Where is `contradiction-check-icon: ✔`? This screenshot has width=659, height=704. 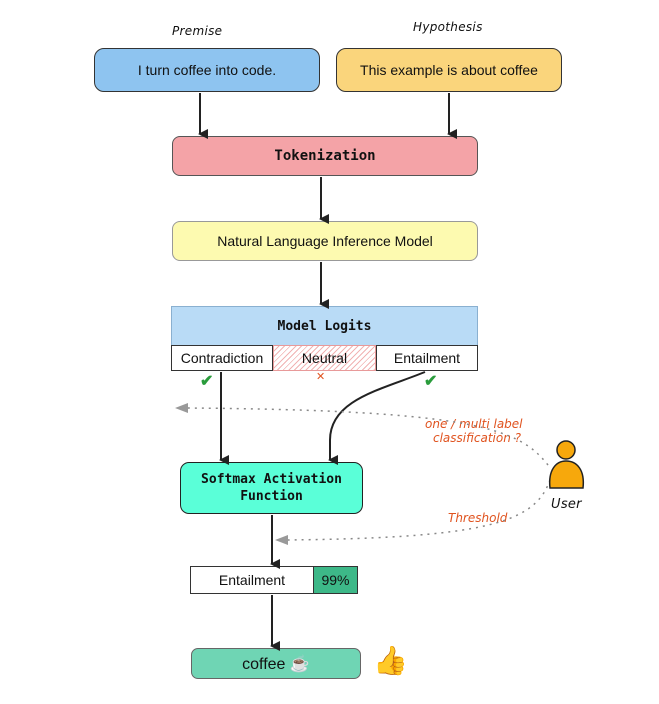
contradiction-check-icon: ✔ is located at coordinates (207, 381).